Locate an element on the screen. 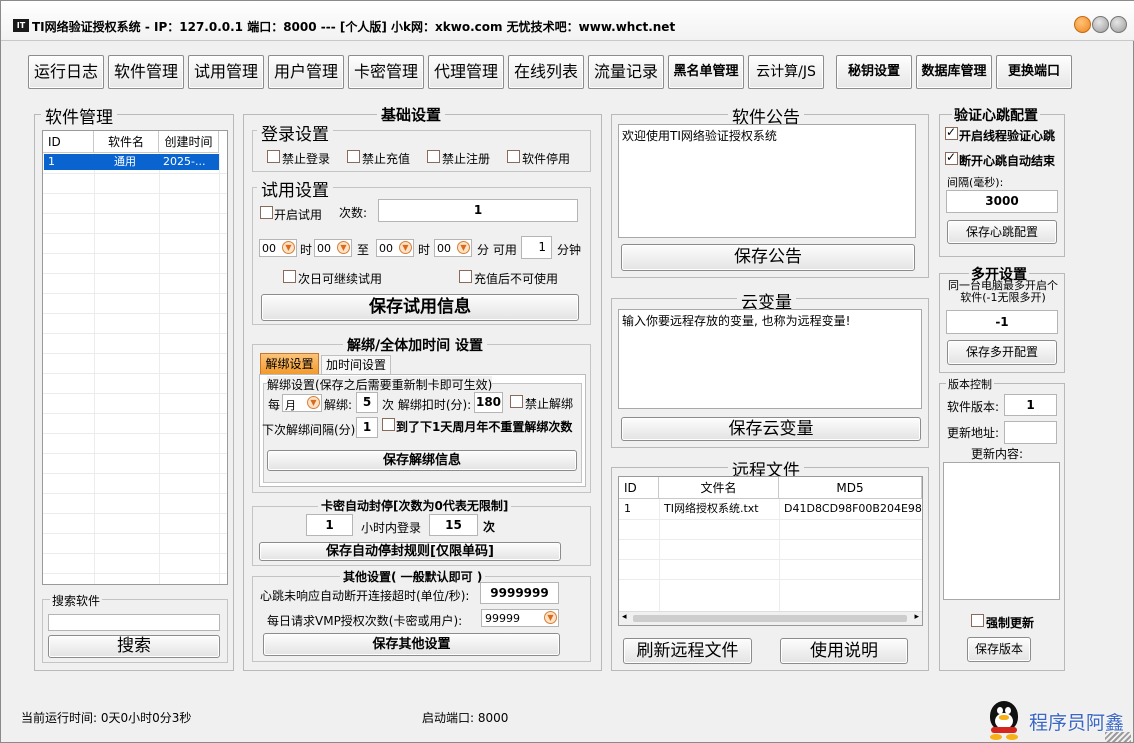 Image resolution: width=1134 pixels, height=743 pixels. trial-from-hour-select: 00 ▼ is located at coordinates (278, 248).